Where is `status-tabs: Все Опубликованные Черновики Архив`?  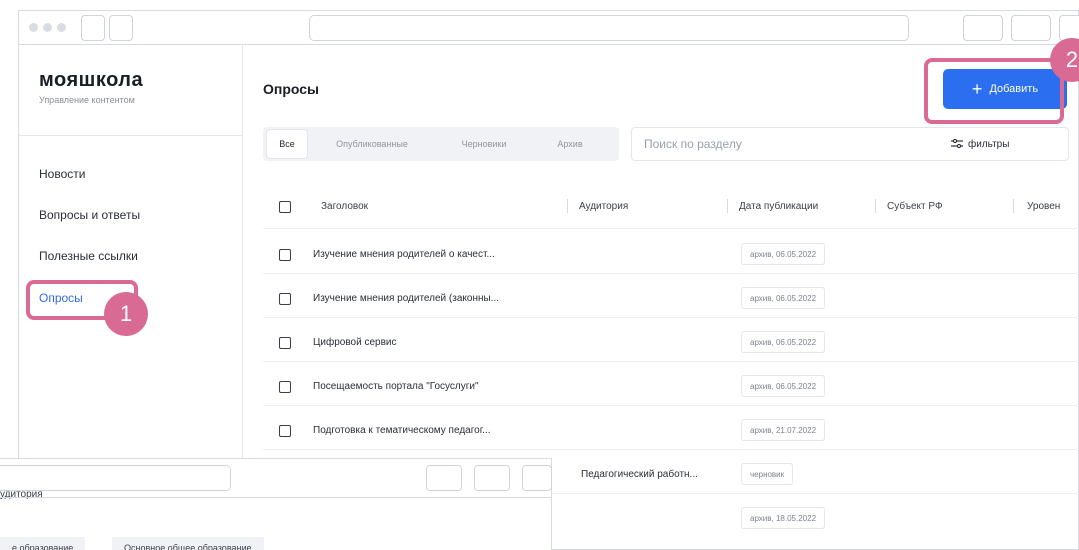 status-tabs: Все Опубликованные Черновики Архив is located at coordinates (441, 144).